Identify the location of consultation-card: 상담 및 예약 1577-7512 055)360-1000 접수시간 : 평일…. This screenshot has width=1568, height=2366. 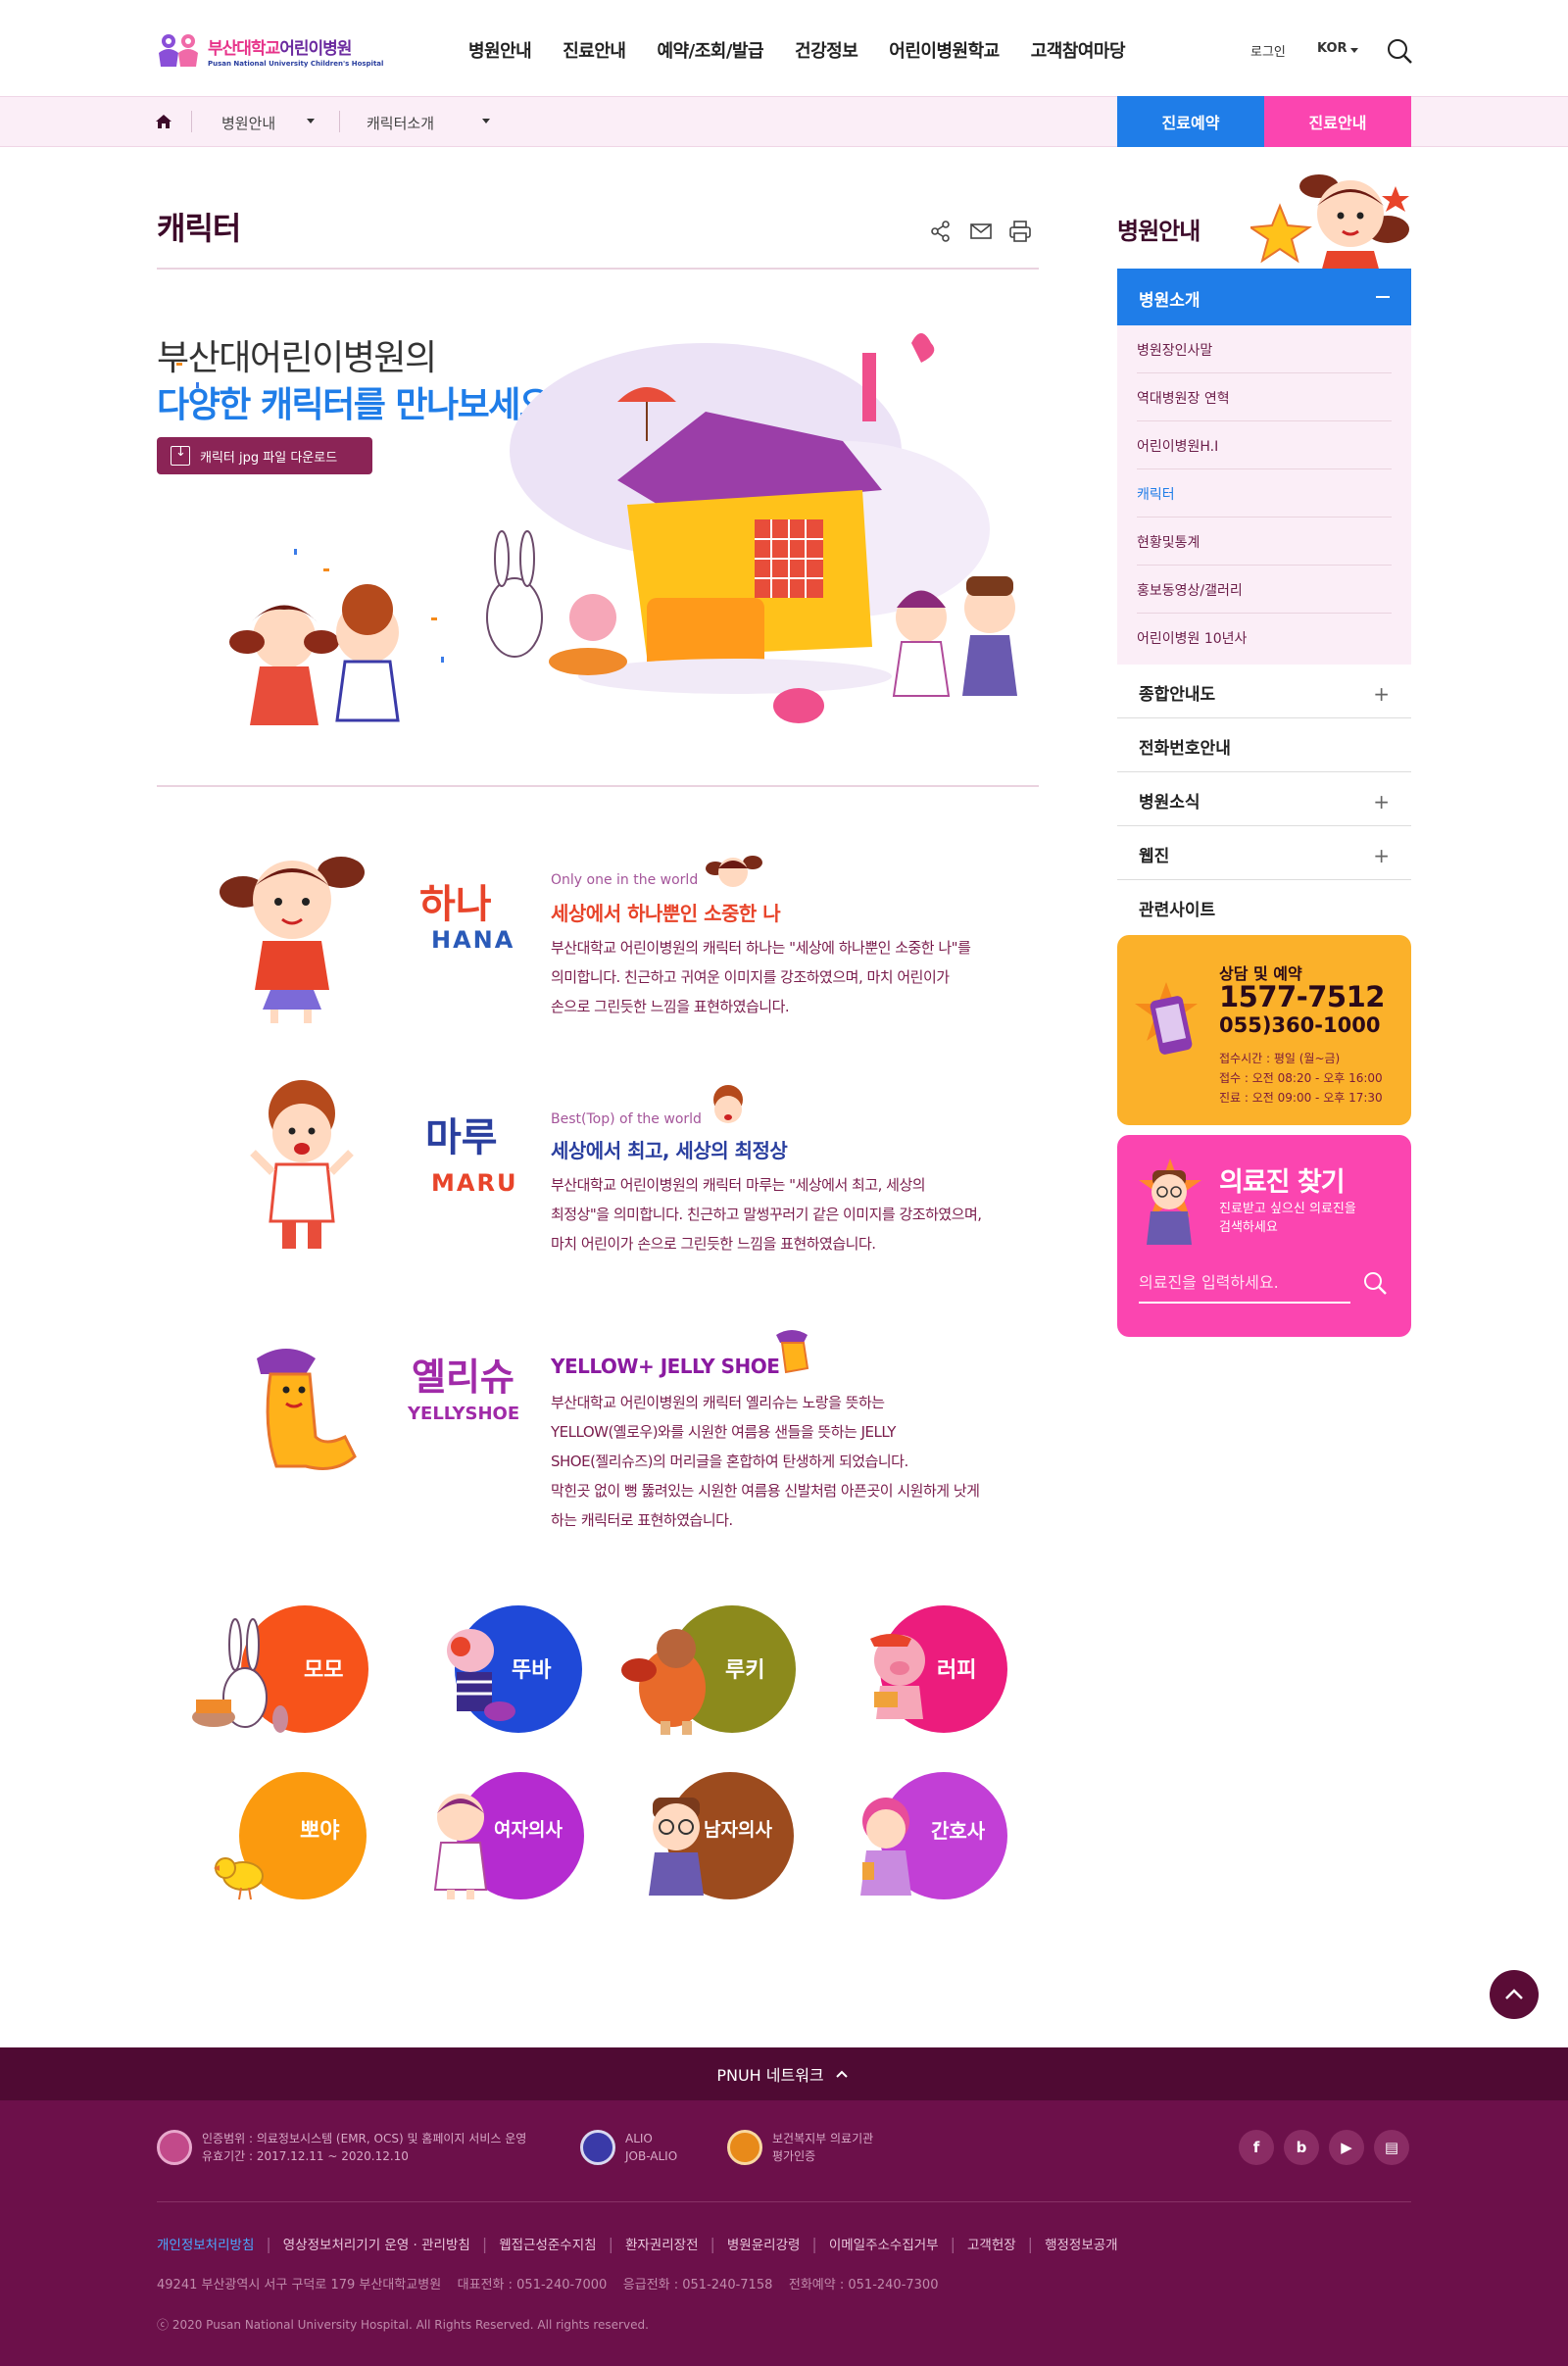
(1264, 1030).